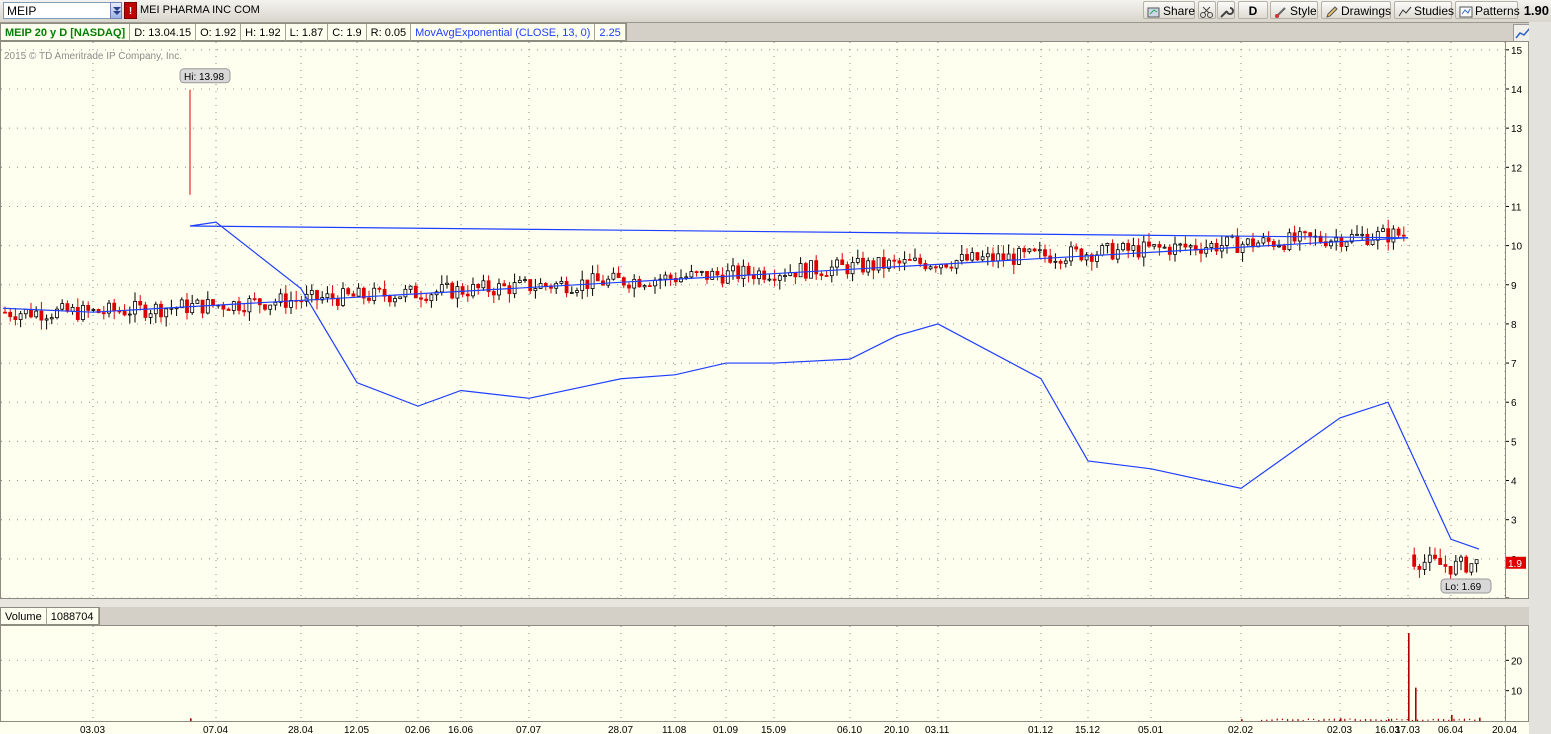  Describe the element at coordinates (896, 729) in the screenshot. I see `date-tick-label: 20.10` at that location.